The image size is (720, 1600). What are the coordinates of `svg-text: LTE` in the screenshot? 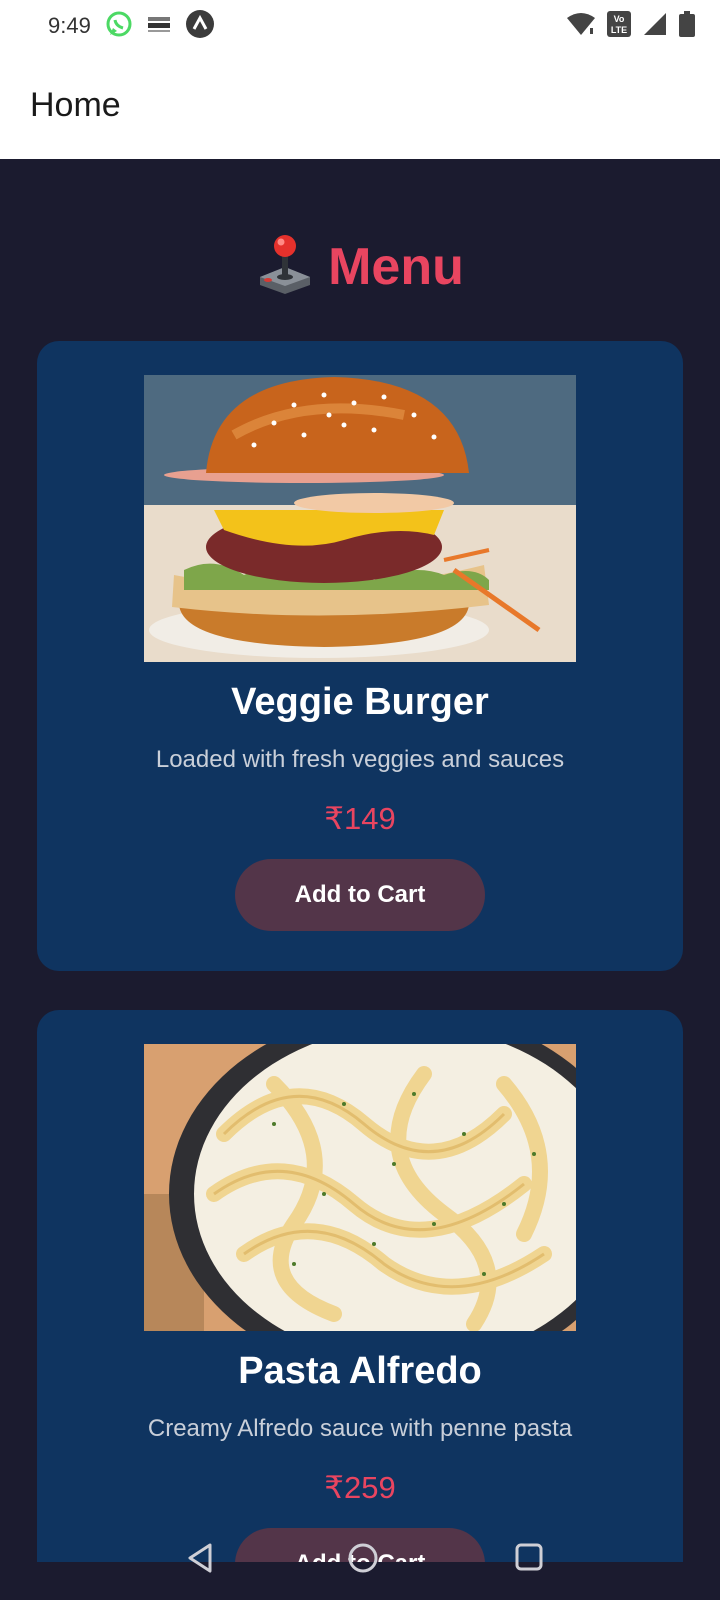 It's located at (619, 30).